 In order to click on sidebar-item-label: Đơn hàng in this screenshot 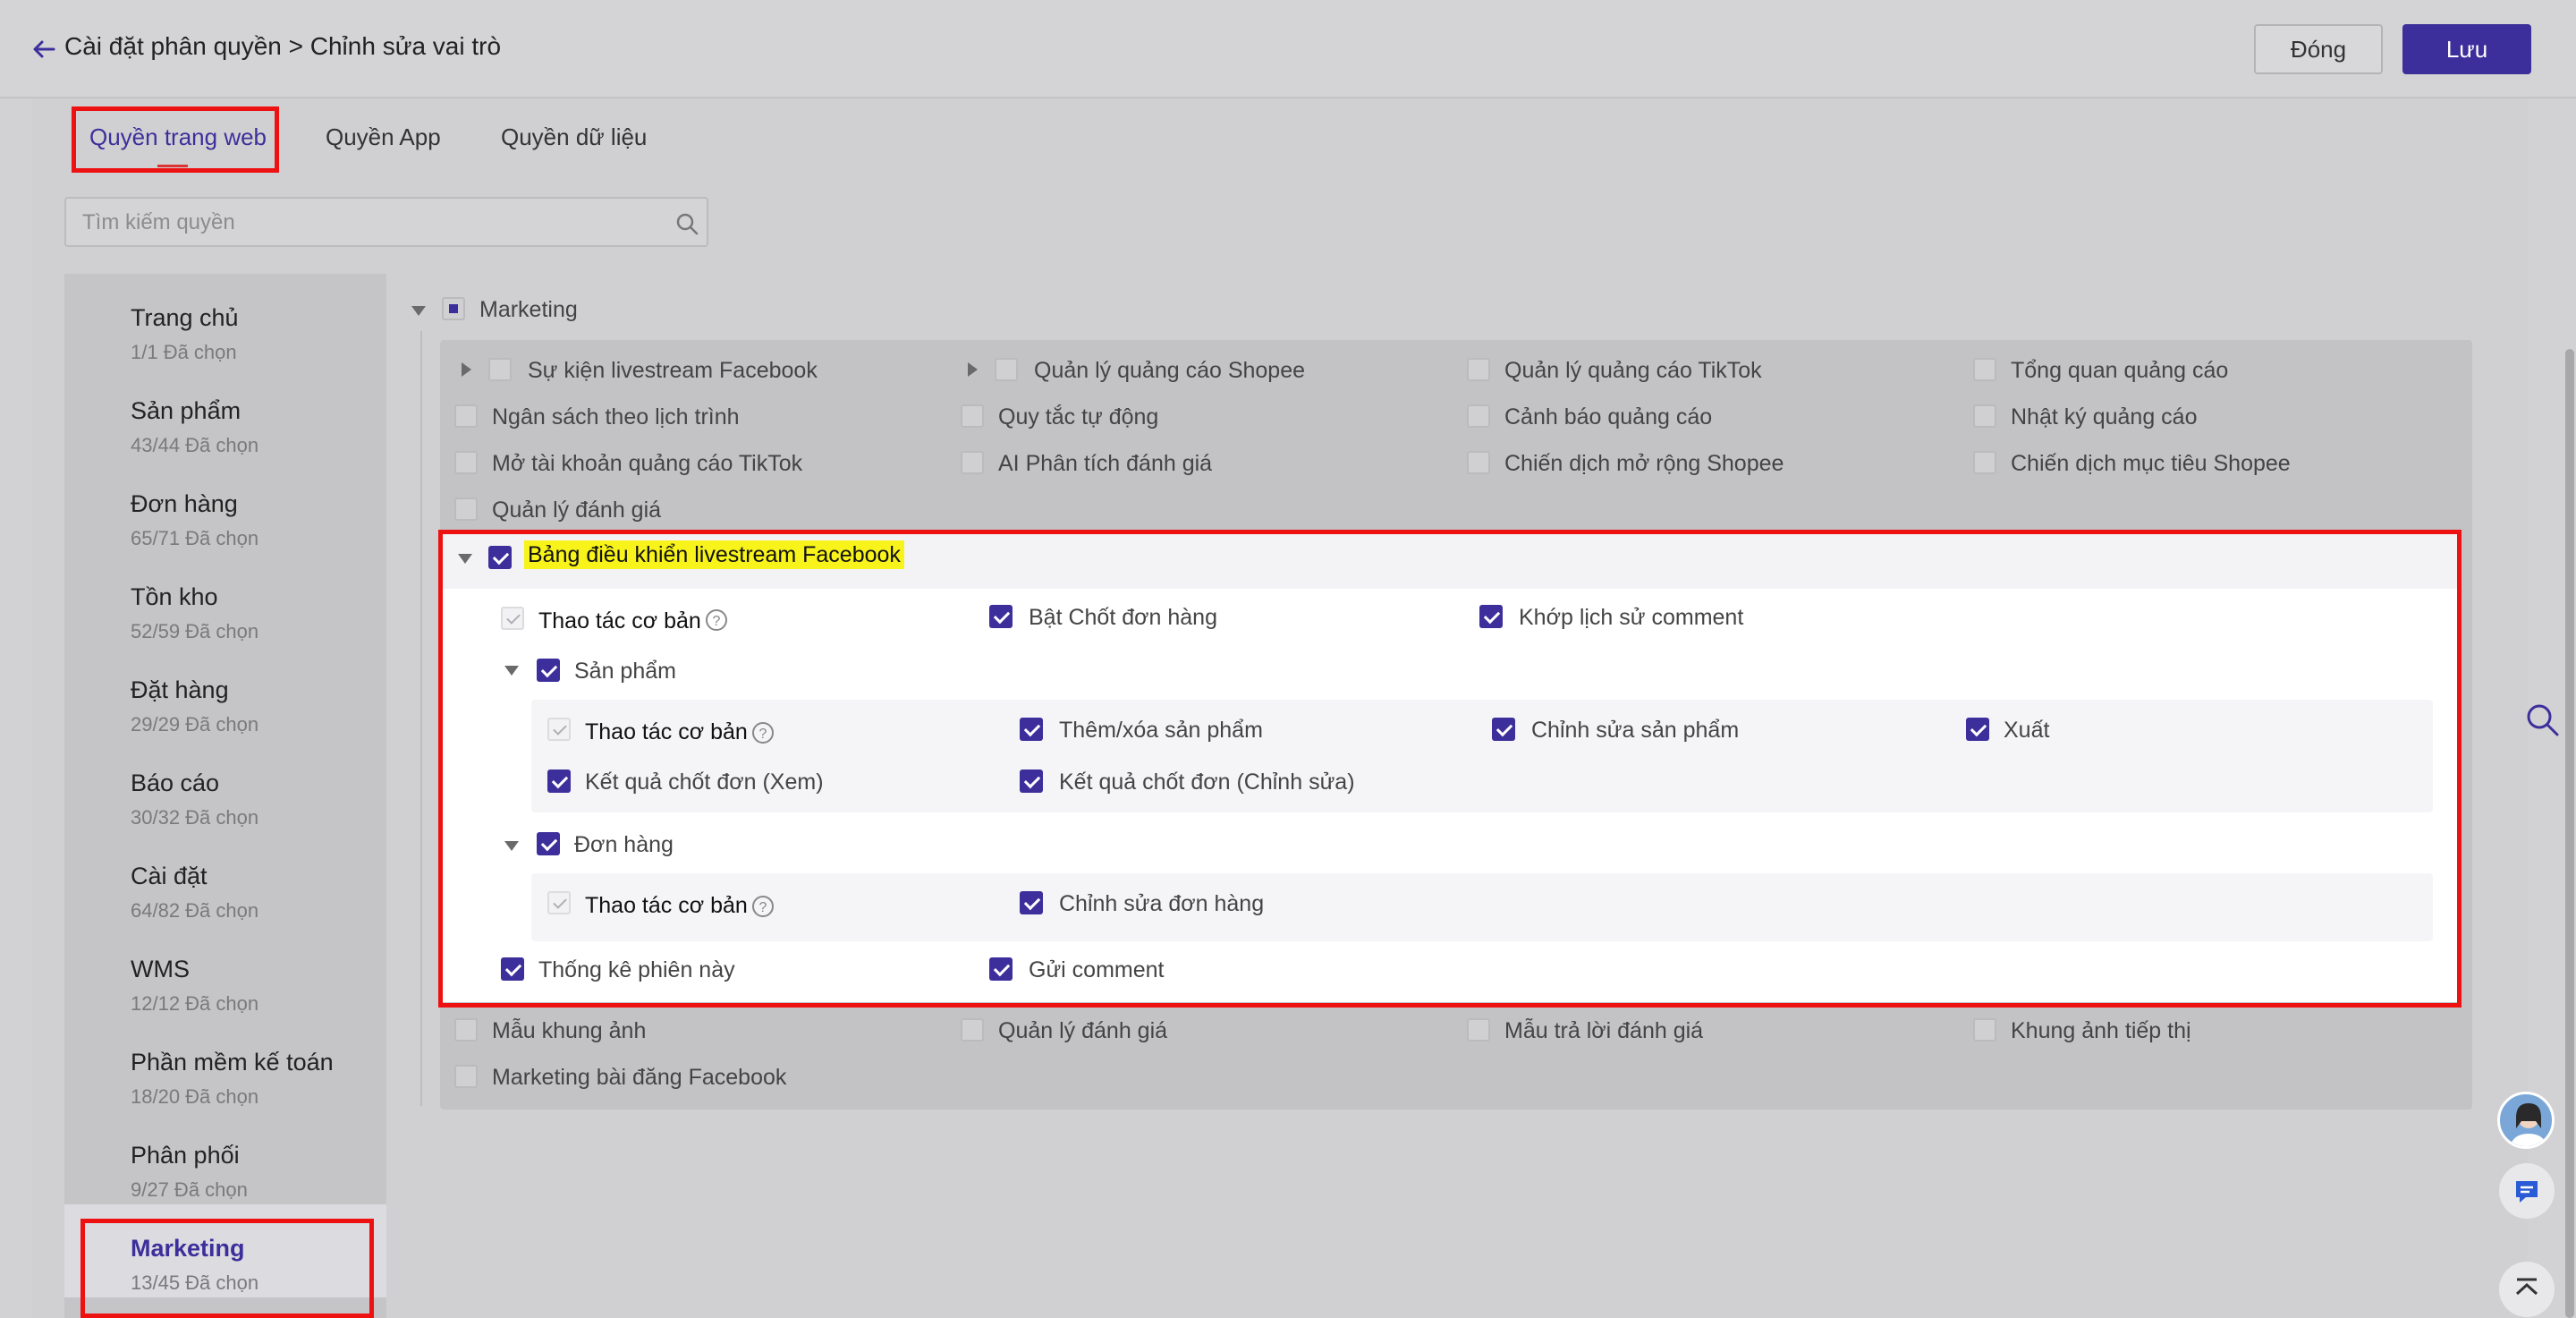, I will do `click(184, 504)`.